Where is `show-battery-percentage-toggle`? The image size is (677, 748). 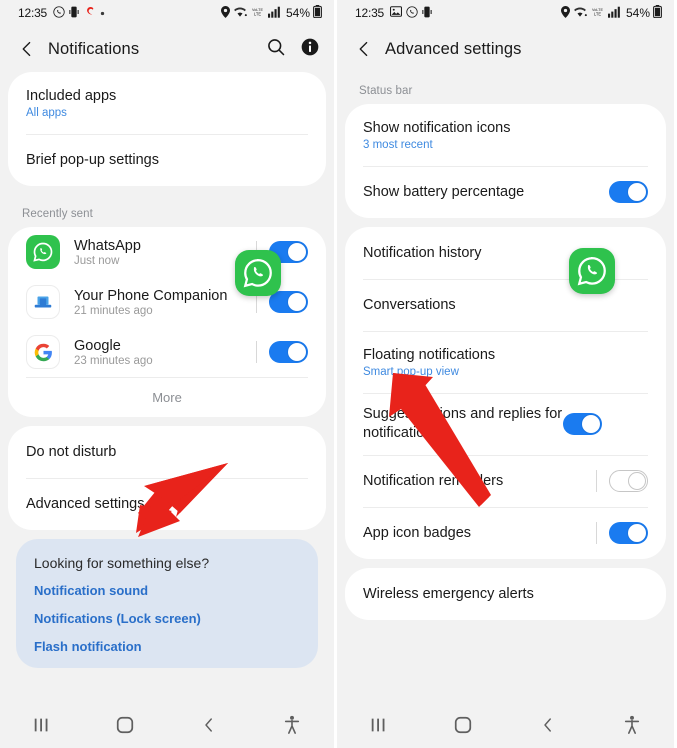 show-battery-percentage-toggle is located at coordinates (628, 192).